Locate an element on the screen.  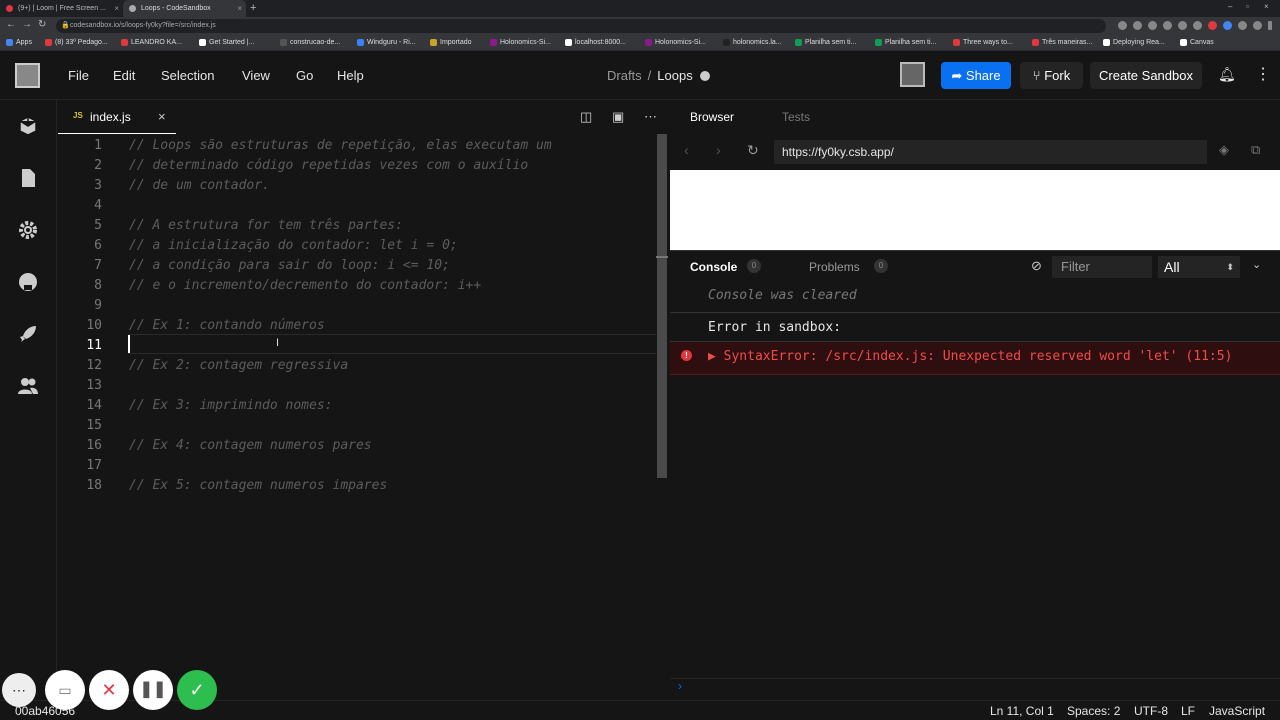
sandbox-name: Loops is located at coordinates (674, 75).